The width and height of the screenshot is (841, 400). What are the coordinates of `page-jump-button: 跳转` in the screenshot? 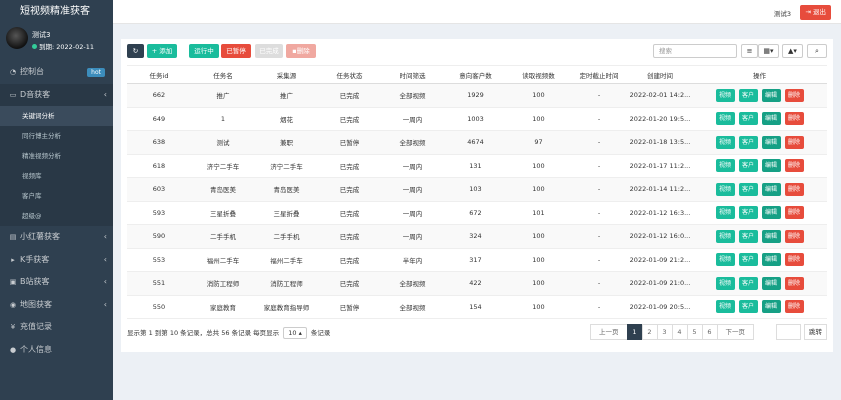 It's located at (815, 332).